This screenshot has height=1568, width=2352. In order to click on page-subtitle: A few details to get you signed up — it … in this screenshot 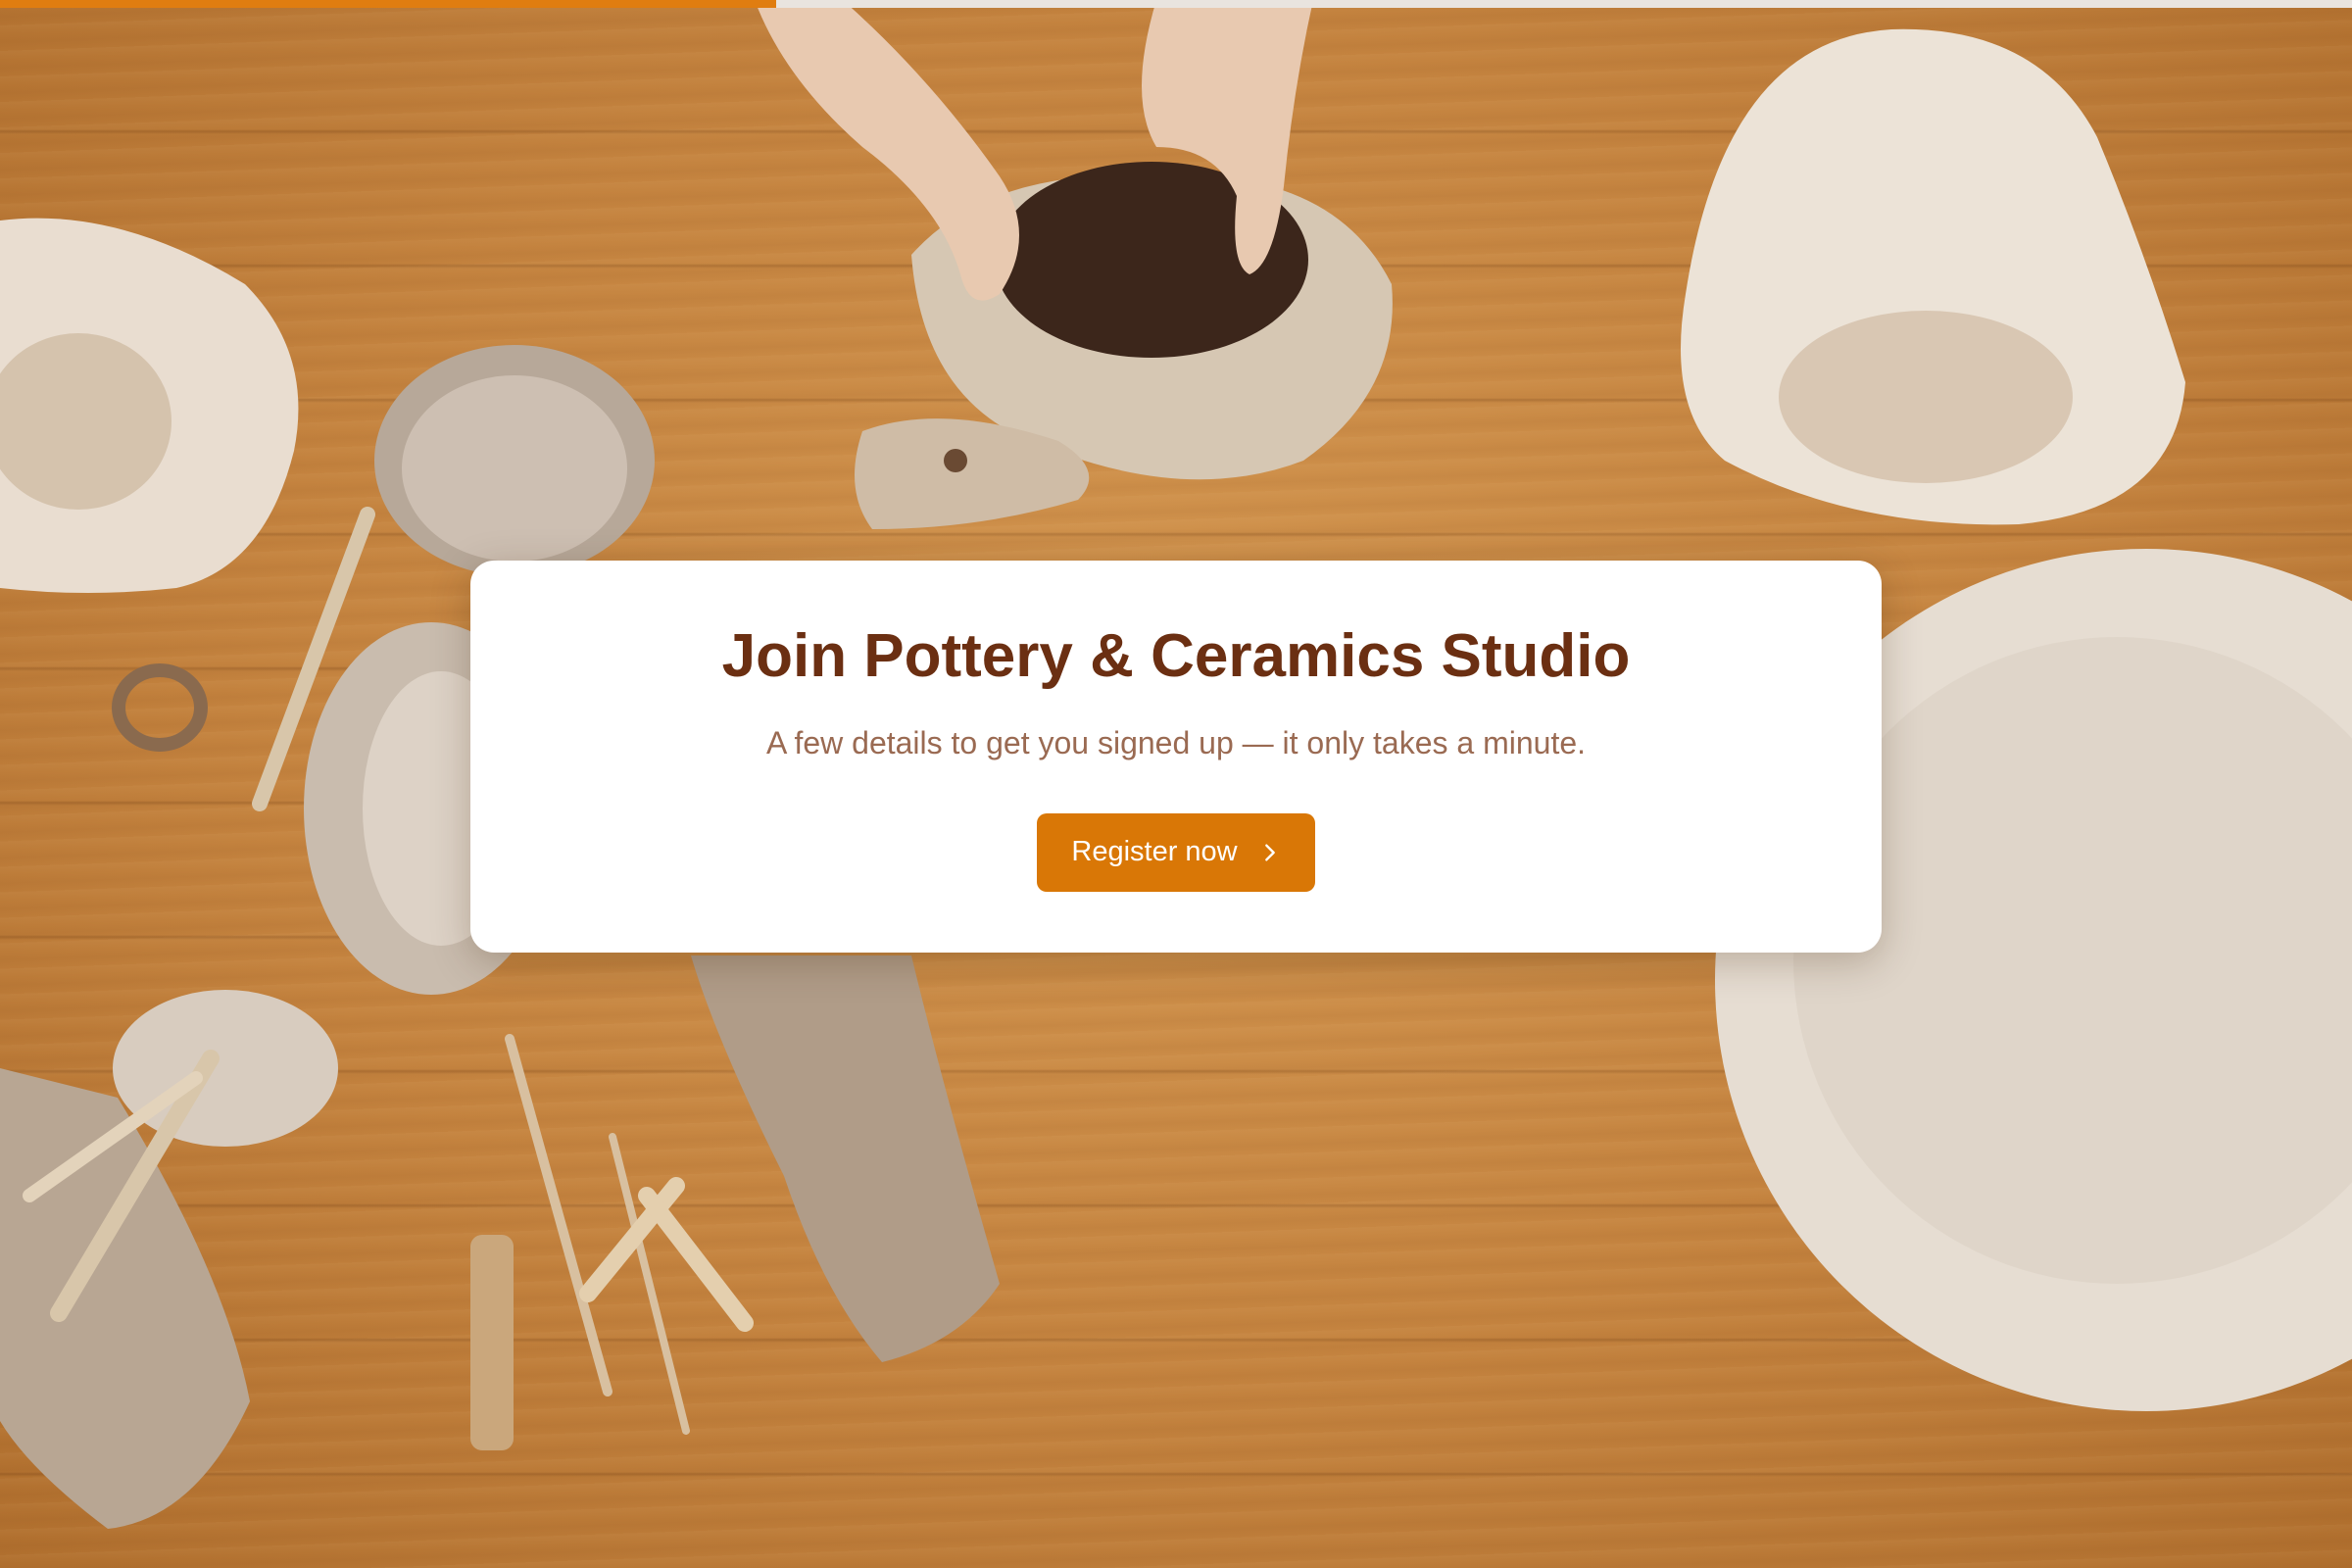, I will do `click(1176, 743)`.